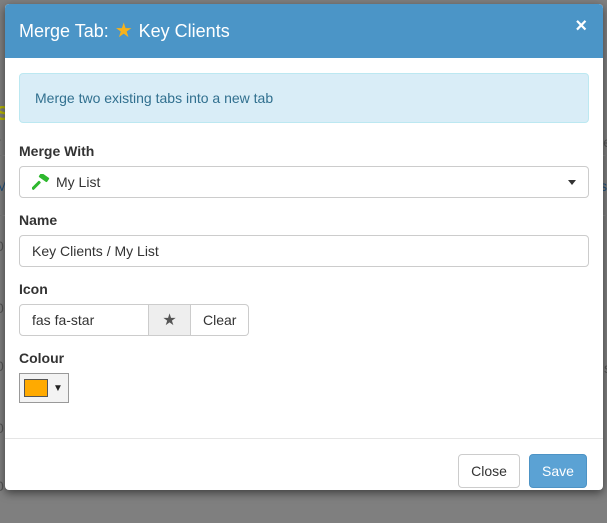 The width and height of the screenshot is (607, 523). What do you see at coordinates (304, 251) in the screenshot?
I see `name-input` at bounding box center [304, 251].